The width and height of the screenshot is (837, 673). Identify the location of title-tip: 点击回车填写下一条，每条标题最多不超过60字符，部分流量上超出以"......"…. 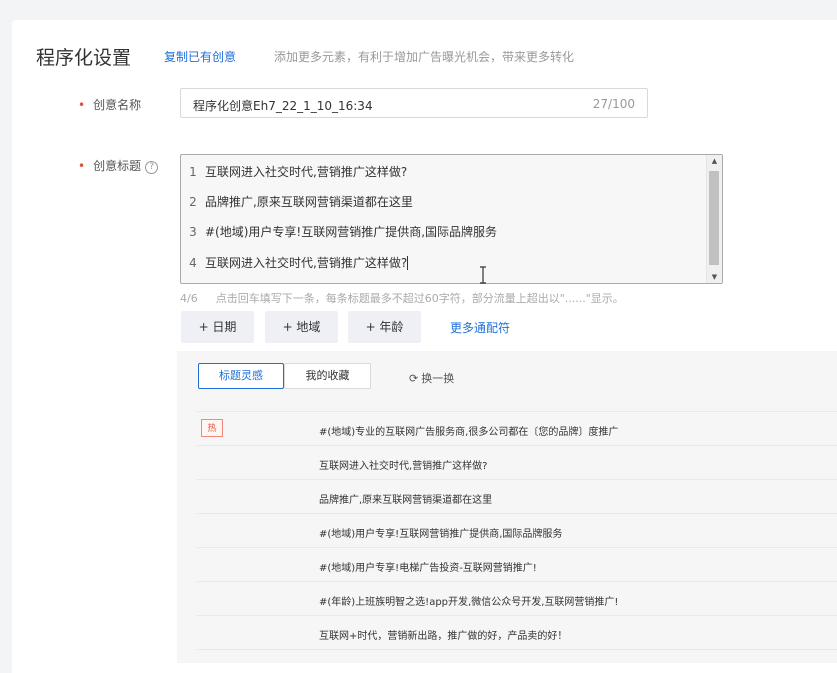
(419, 298).